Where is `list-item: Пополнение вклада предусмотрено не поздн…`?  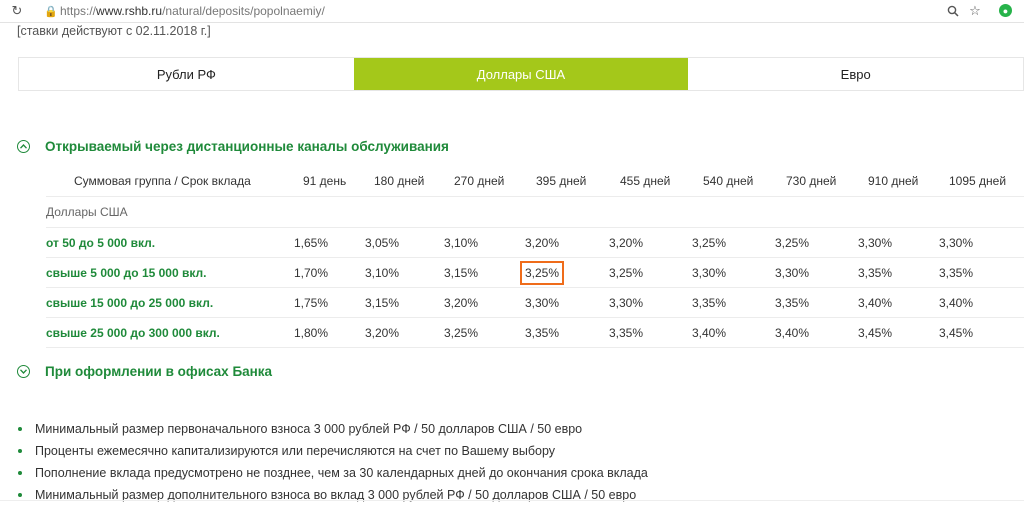 list-item: Пополнение вклада предусмотрено не поздн… is located at coordinates (333, 473).